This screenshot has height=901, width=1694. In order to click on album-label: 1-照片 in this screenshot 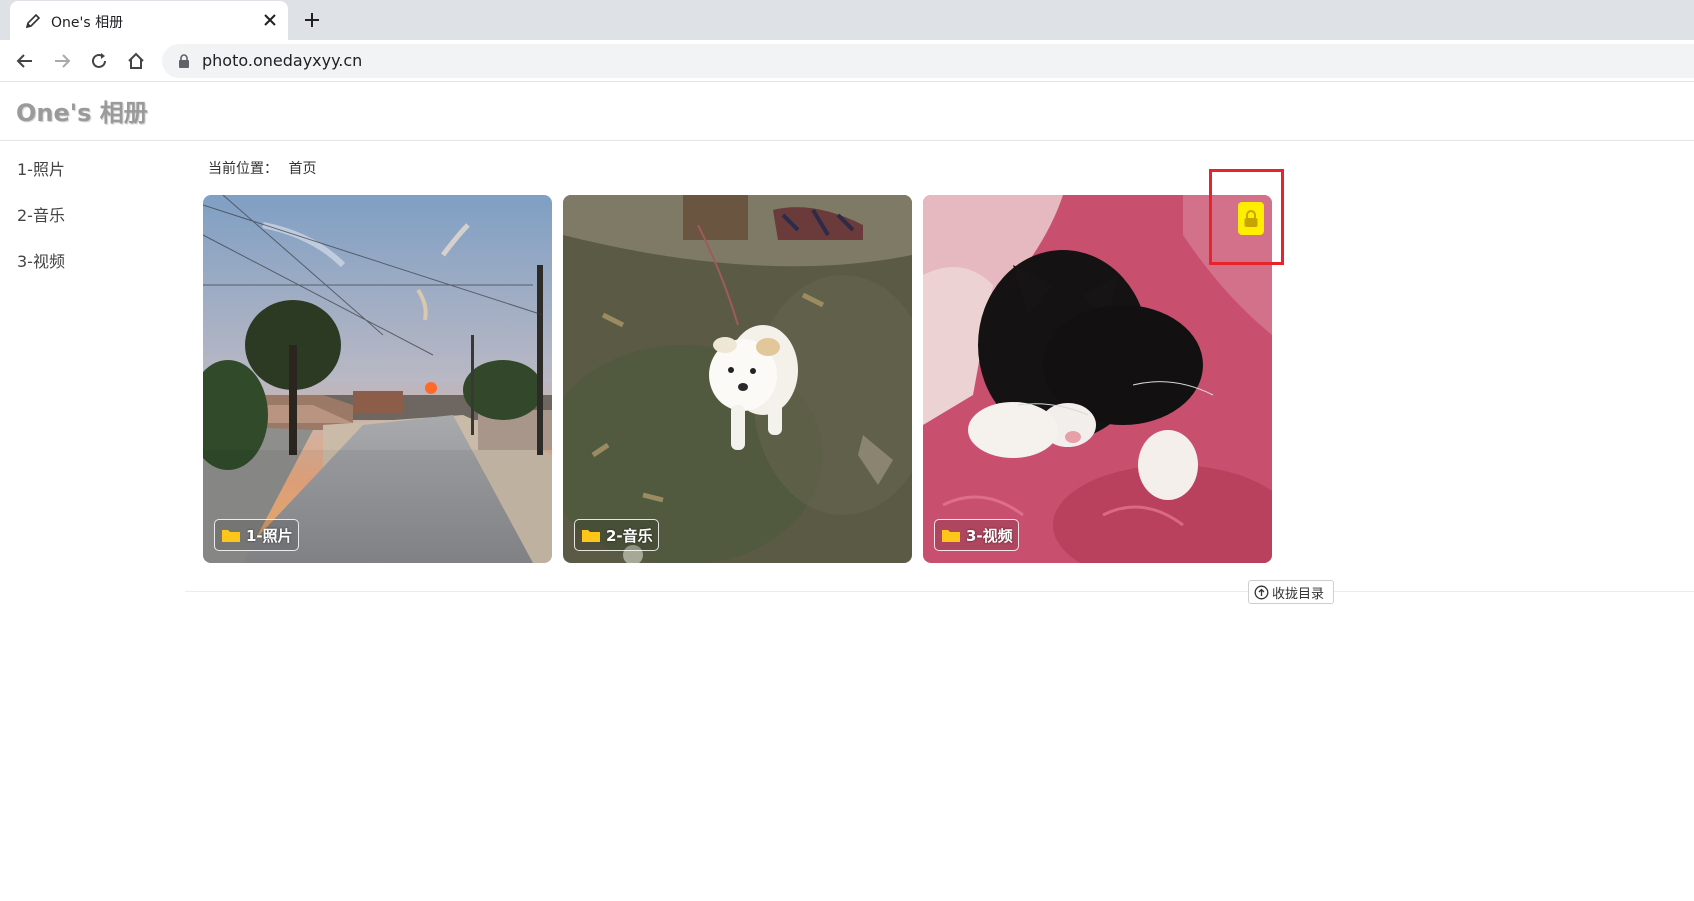, I will do `click(256, 535)`.